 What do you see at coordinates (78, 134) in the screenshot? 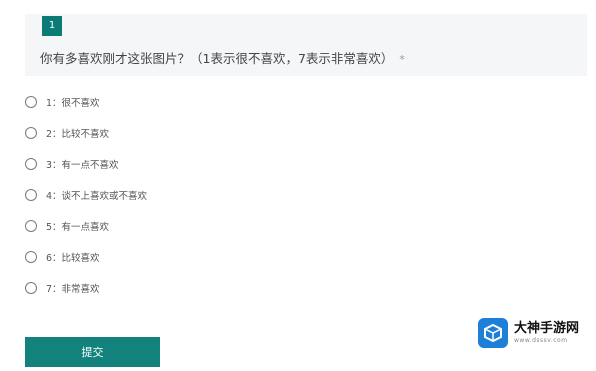
I see `option-label: 2：比较不喜欢` at bounding box center [78, 134].